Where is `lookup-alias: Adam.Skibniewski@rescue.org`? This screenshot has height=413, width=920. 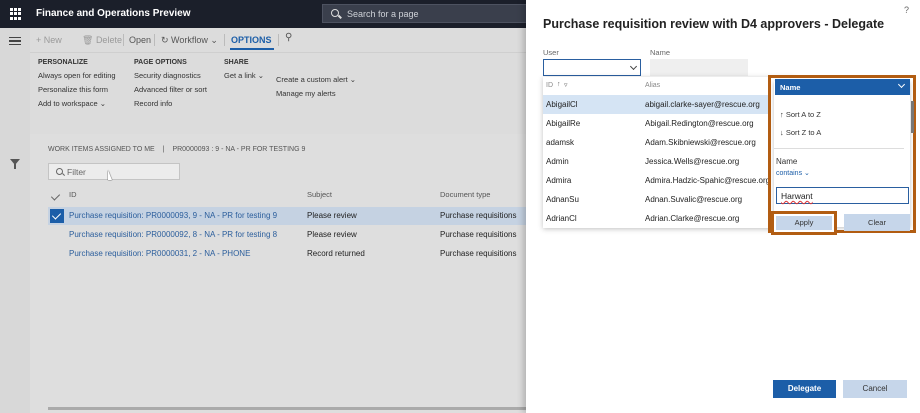
lookup-alias: Adam.Skibniewski@rescue.org is located at coordinates (700, 142).